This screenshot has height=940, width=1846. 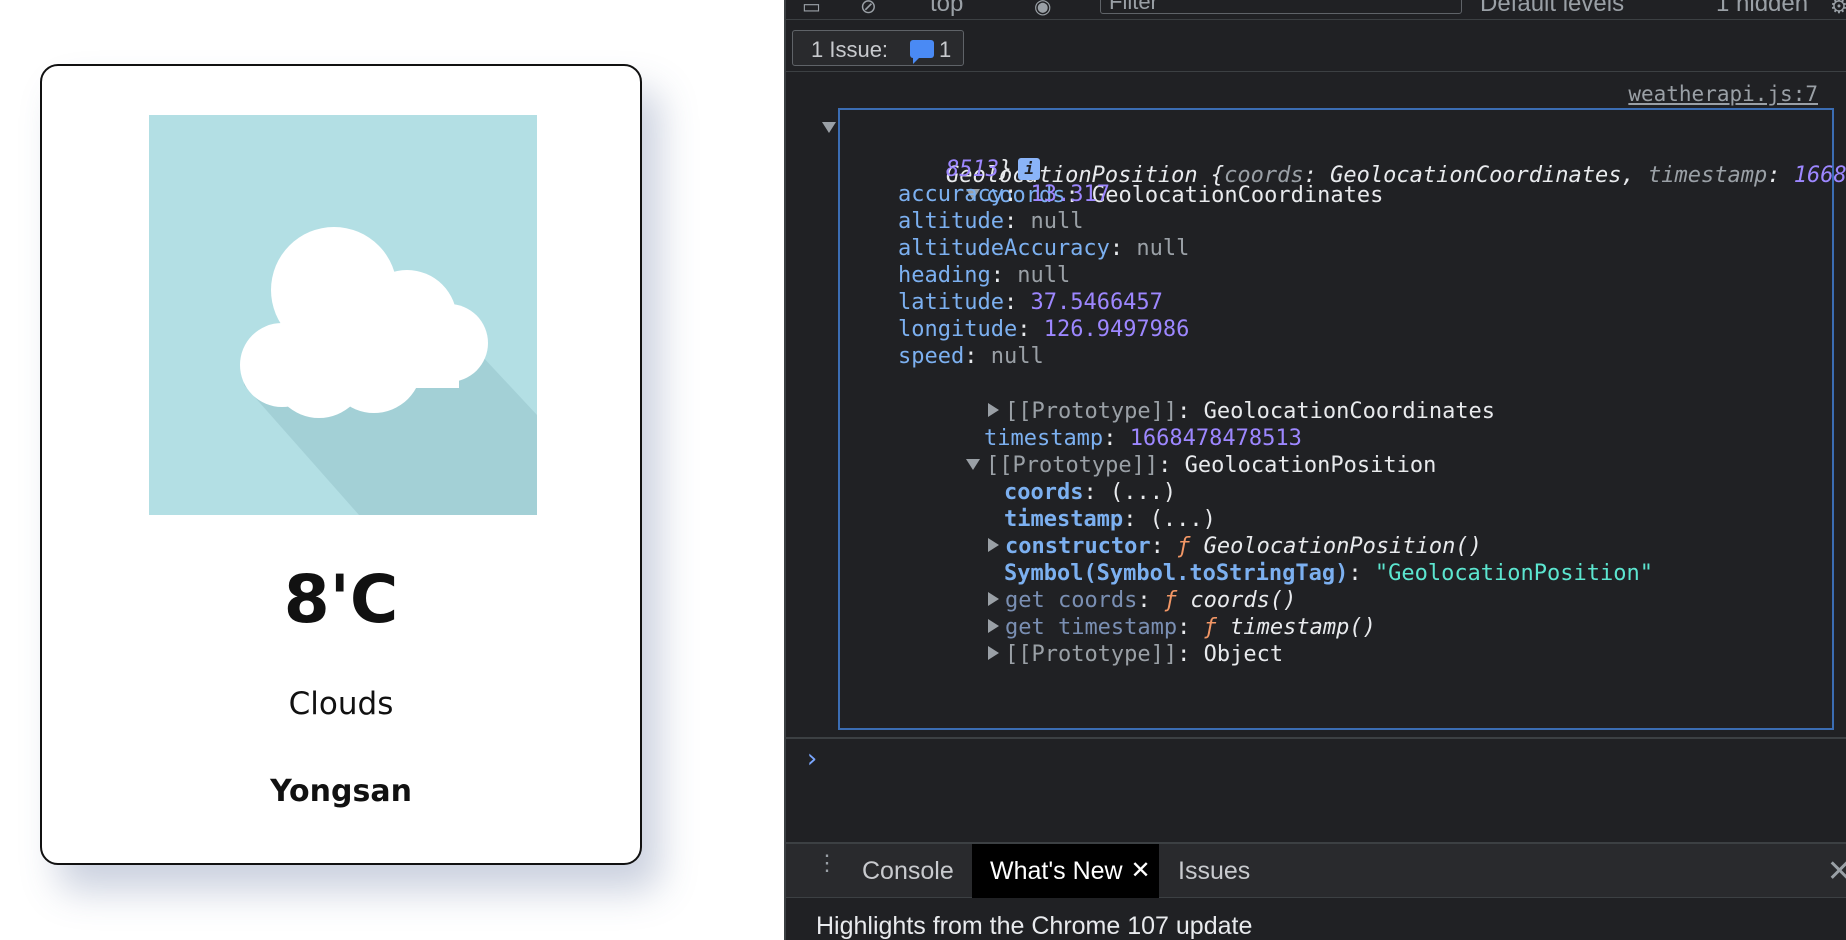 I want to click on context-select: top, so click(x=946, y=9).